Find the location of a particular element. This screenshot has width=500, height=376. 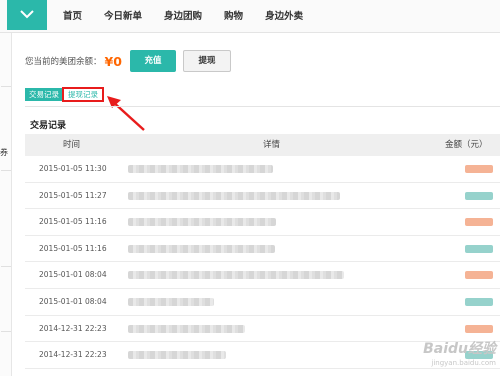

balance-amount: ¥0 is located at coordinates (113, 61).